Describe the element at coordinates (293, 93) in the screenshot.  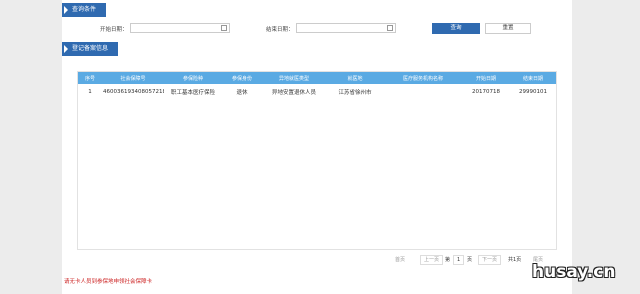
I see `cell-medical-type: 异地安置退休人员` at that location.